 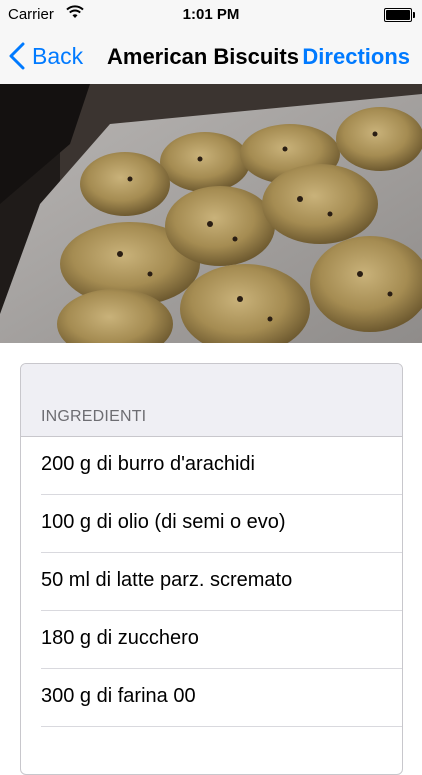 I want to click on ingredient-text: 300 g di farina 00, so click(x=118, y=696).